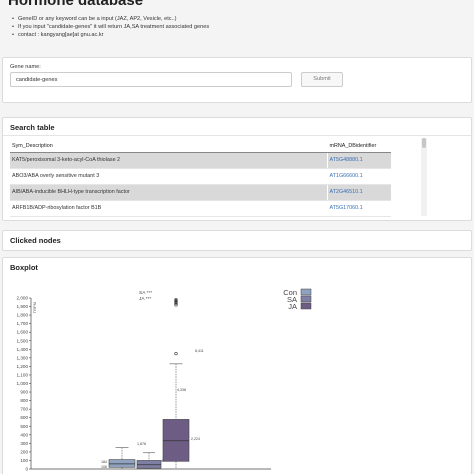 The height and width of the screenshot is (474, 474). I want to click on box-ja, so click(176, 440).